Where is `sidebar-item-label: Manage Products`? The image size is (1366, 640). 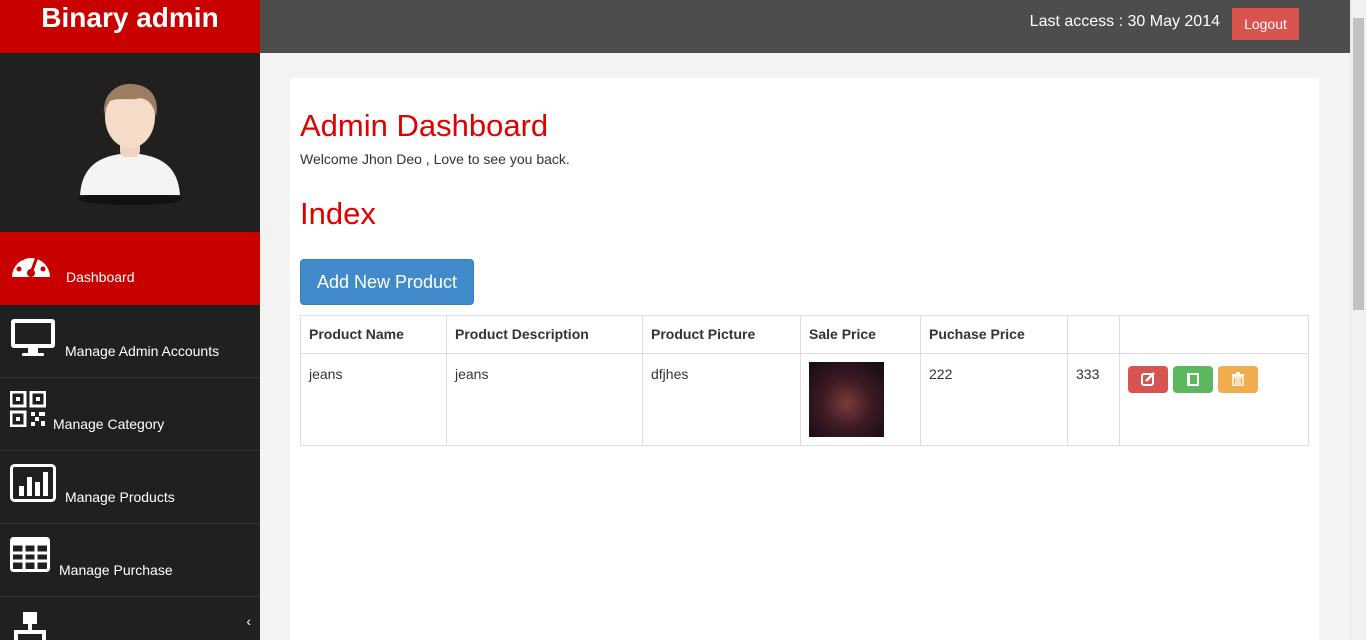 sidebar-item-label: Manage Products is located at coordinates (120, 497).